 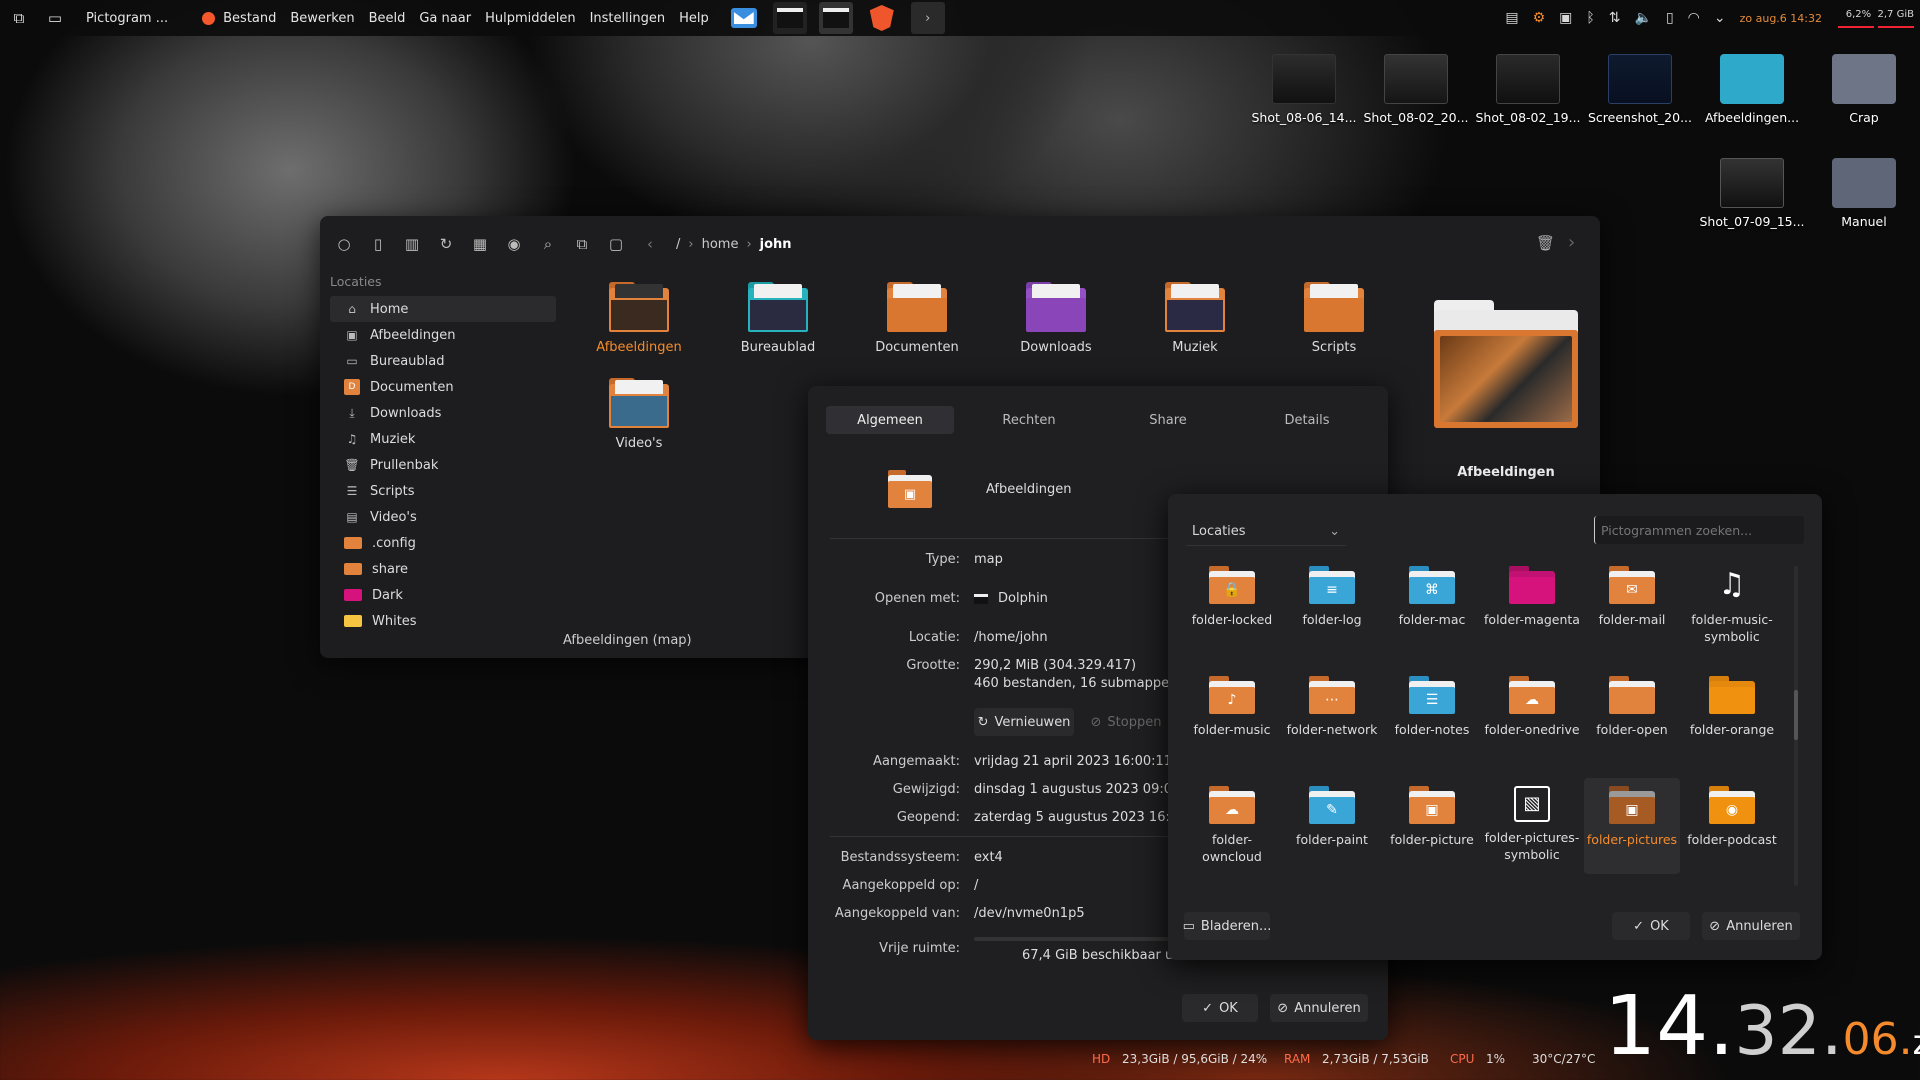 What do you see at coordinates (412, 244) in the screenshot?
I see `split-view-icon: ▥` at bounding box center [412, 244].